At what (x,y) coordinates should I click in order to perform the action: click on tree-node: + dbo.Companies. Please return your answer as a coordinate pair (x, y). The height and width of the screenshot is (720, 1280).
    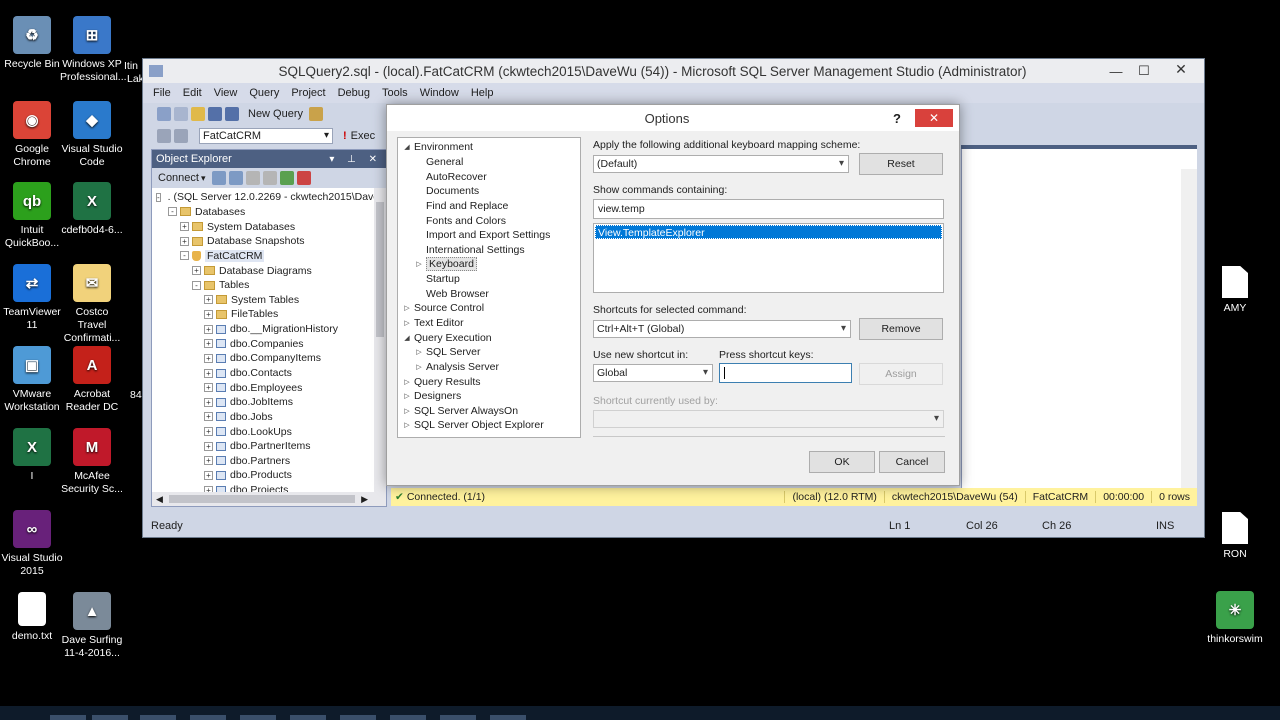
    Looking at the image, I should click on (263, 343).